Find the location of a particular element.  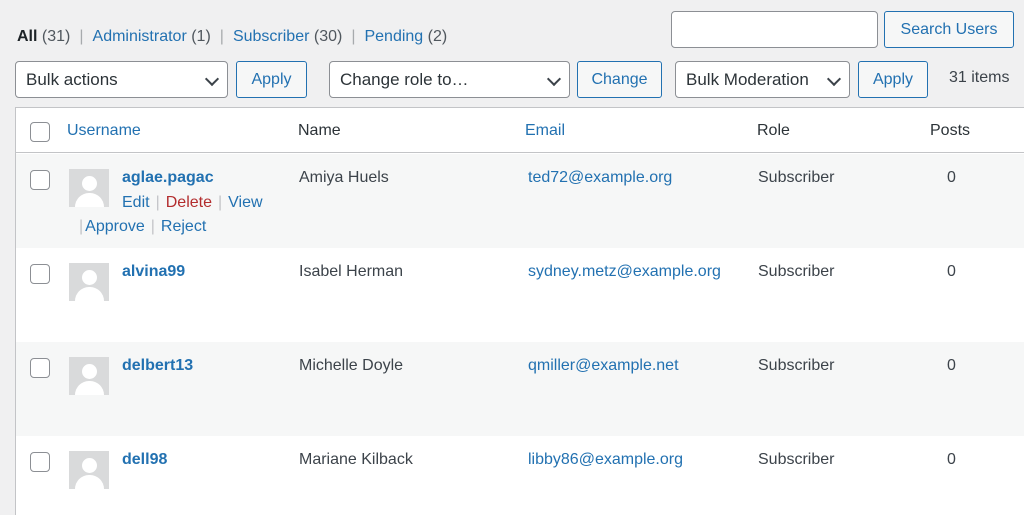

delete-link: Delete is located at coordinates (189, 202).